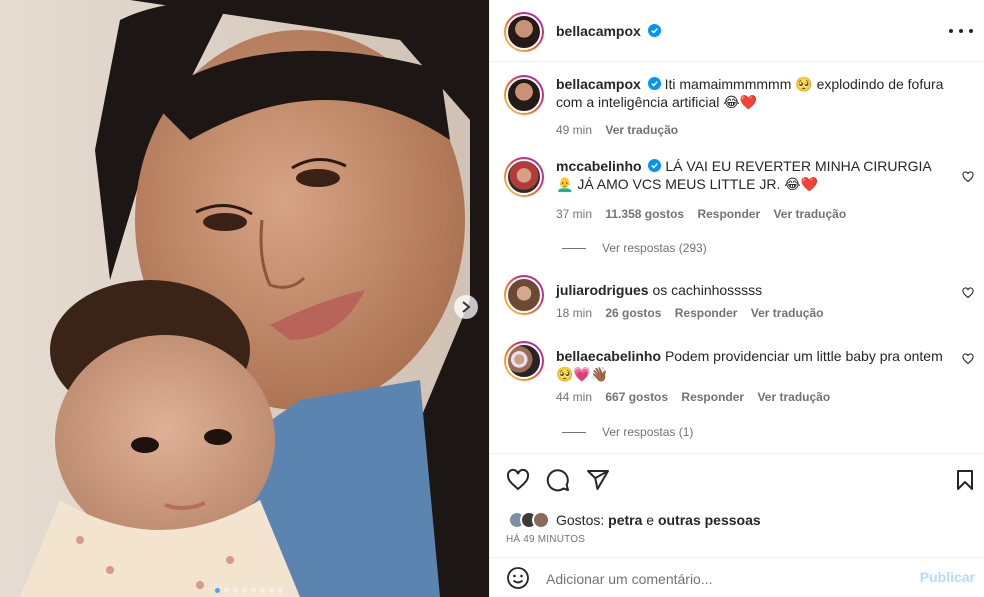 This screenshot has width=984, height=597. Describe the element at coordinates (625, 520) in the screenshot. I see `liker-username: petra` at that location.